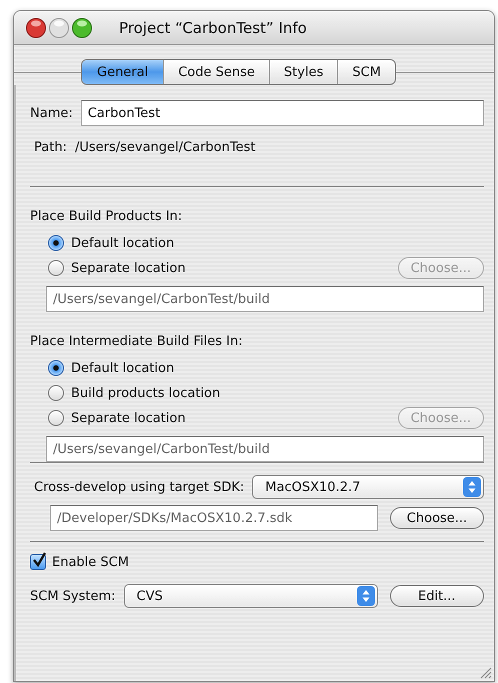 This screenshot has height=683, width=498. Describe the element at coordinates (366, 72) in the screenshot. I see `tab: SCM` at that location.